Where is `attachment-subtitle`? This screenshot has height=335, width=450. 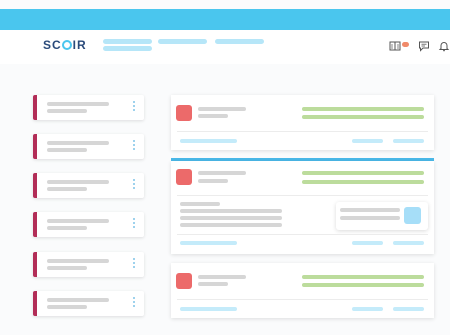 attachment-subtitle is located at coordinates (370, 218).